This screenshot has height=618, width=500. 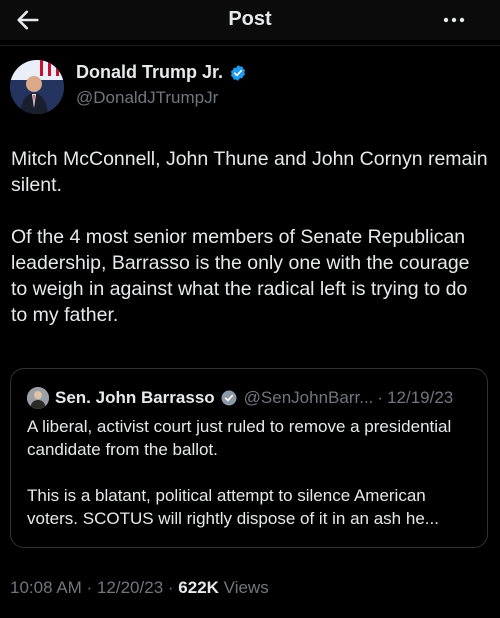 I want to click on more-horizontal-icon, so click(x=454, y=20).